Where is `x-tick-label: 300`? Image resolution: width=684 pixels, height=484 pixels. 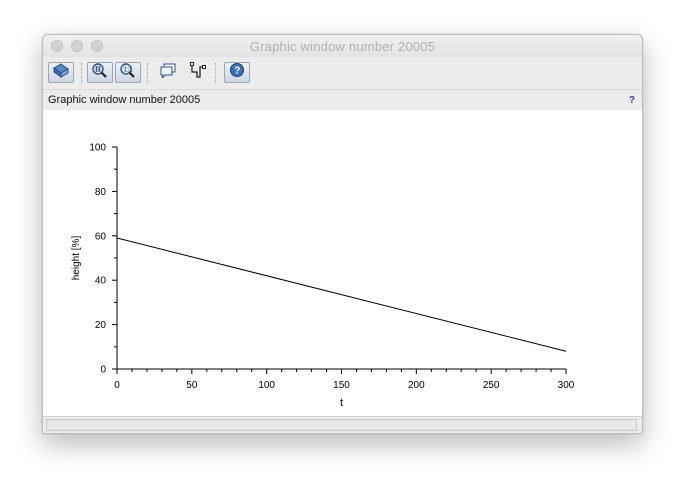 x-tick-label: 300 is located at coordinates (566, 385).